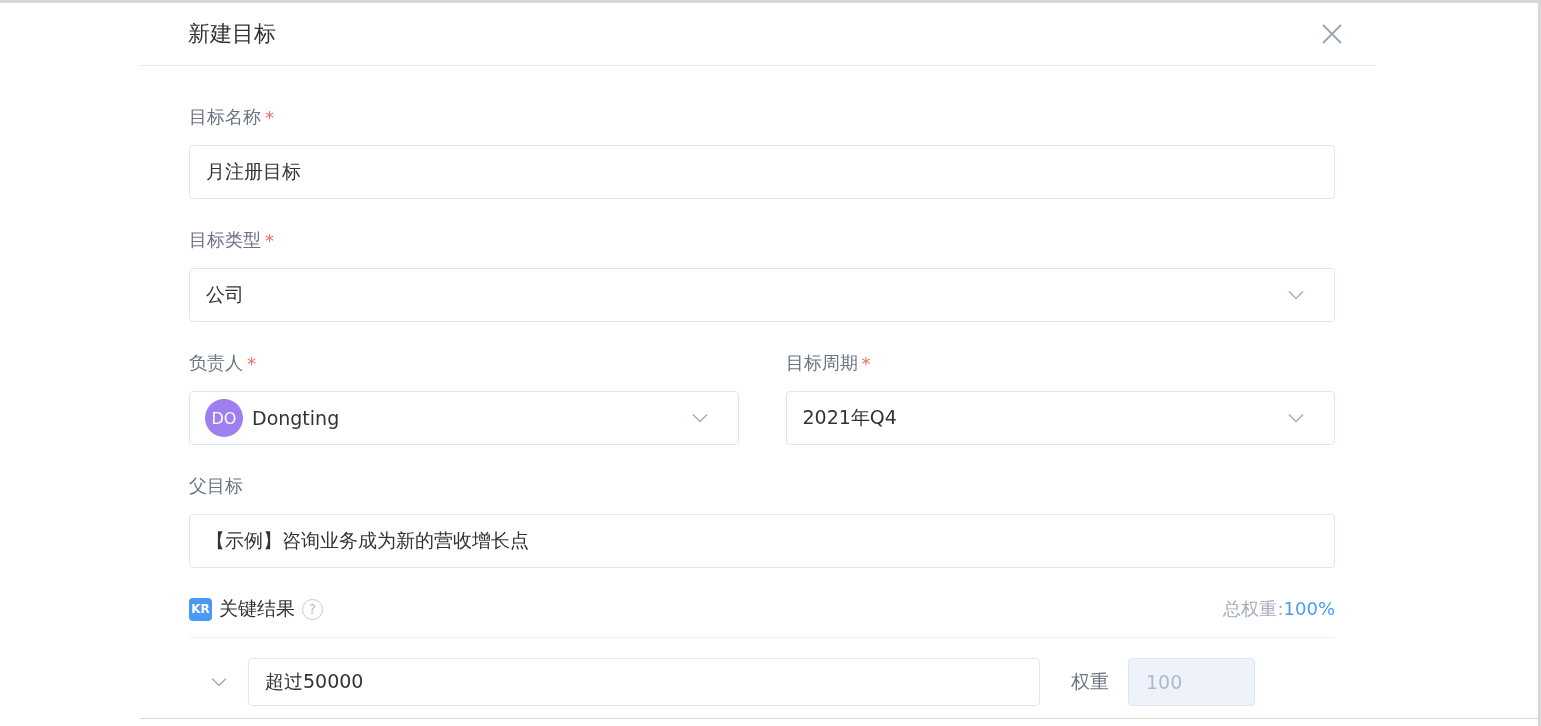 The width and height of the screenshot is (1541, 726). Describe the element at coordinates (821, 363) in the screenshot. I see `field-label: 目标周期` at that location.